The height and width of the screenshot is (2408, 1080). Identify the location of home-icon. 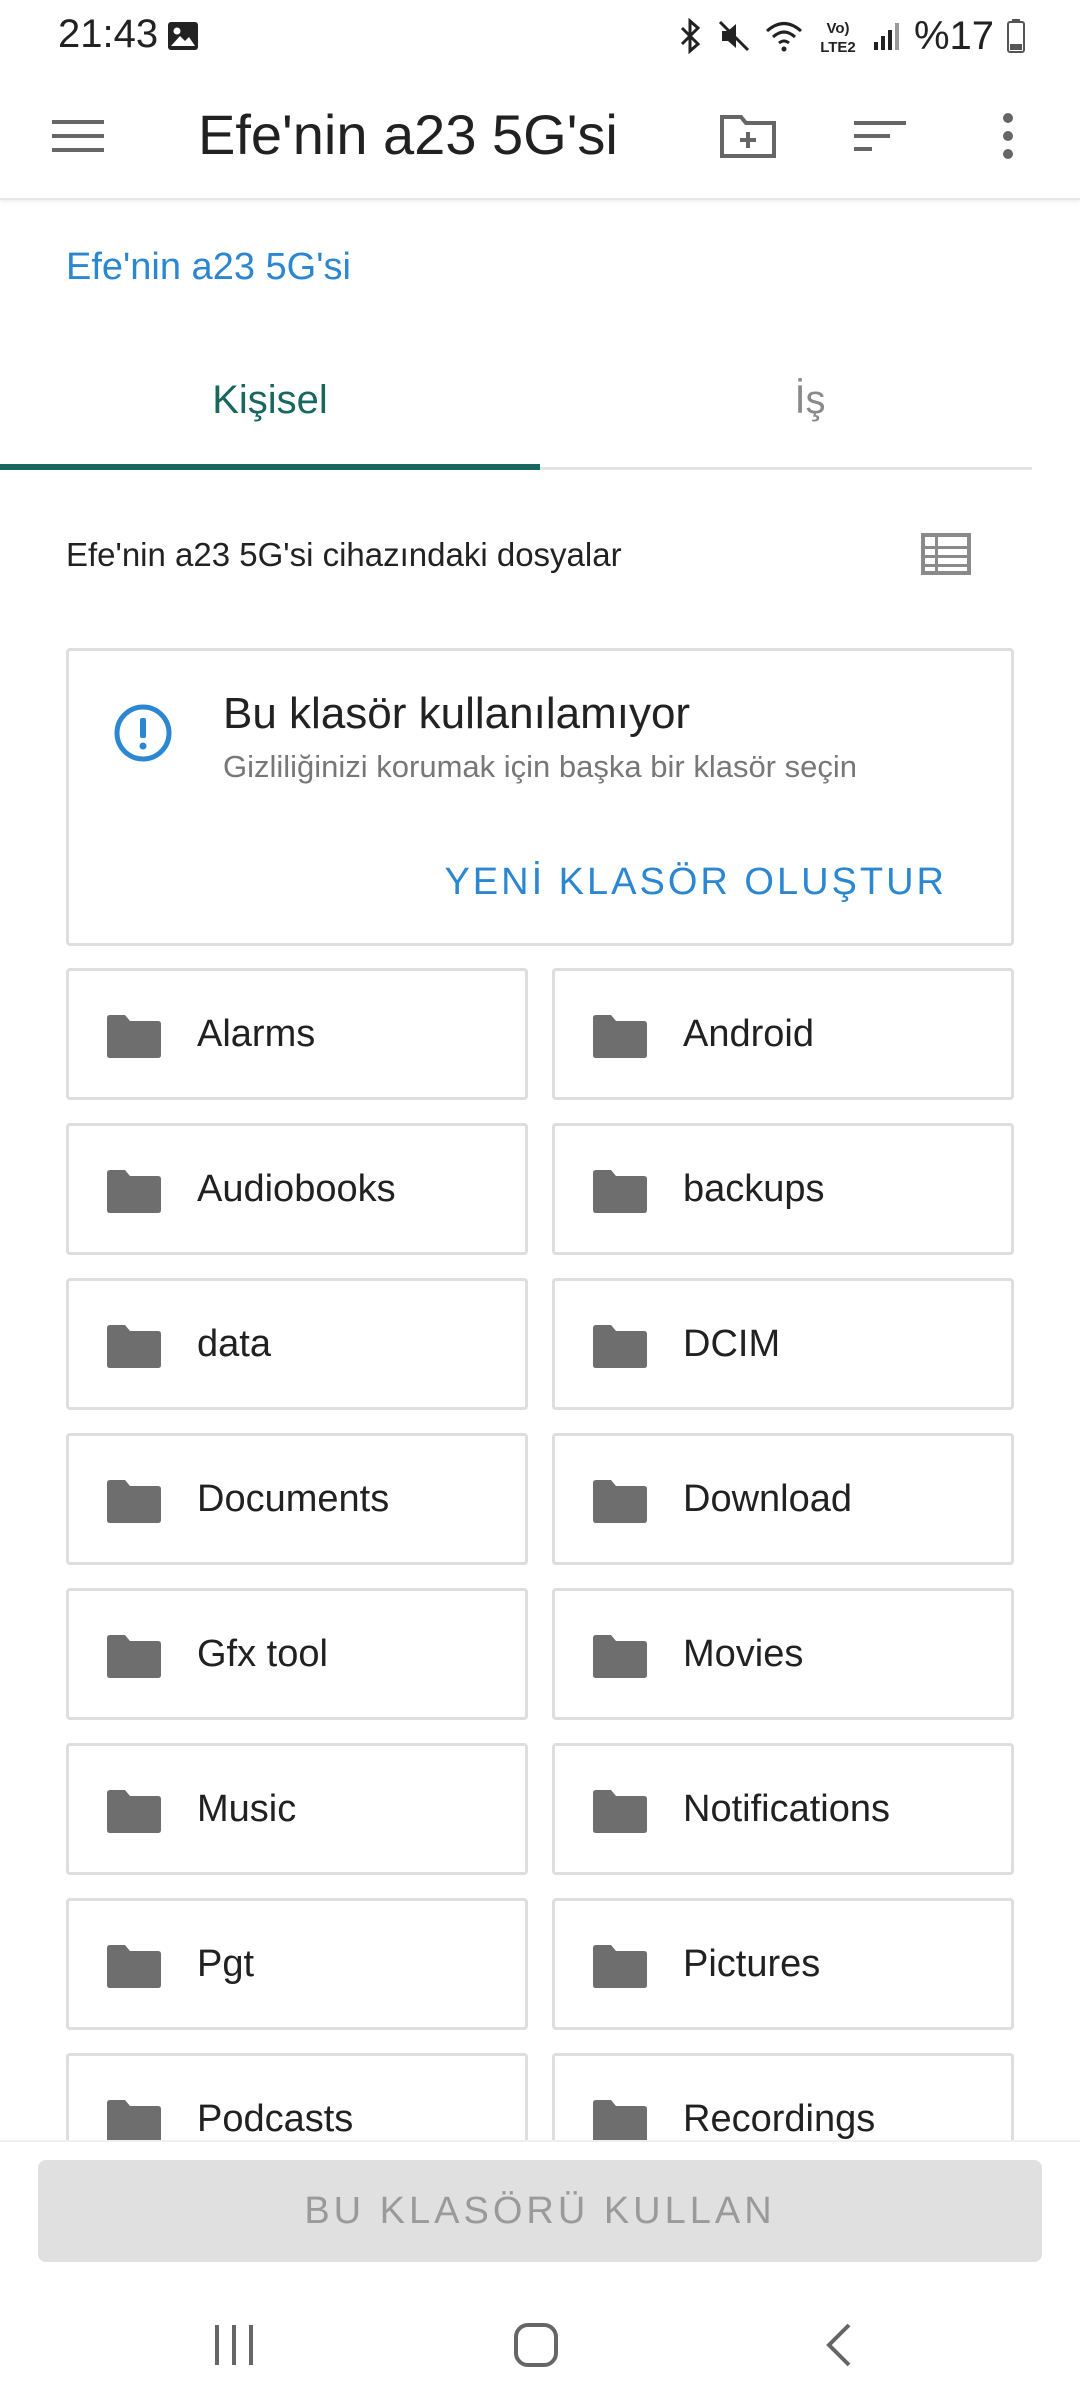
(536, 2345).